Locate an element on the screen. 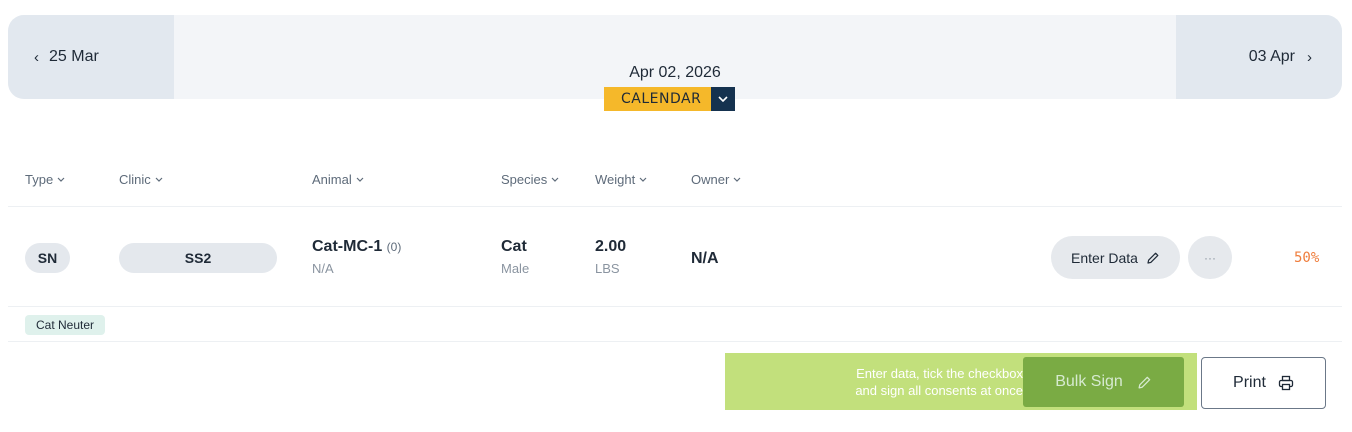 This screenshot has height=432, width=1352. procedure-tag: Cat Neuter is located at coordinates (65, 325).